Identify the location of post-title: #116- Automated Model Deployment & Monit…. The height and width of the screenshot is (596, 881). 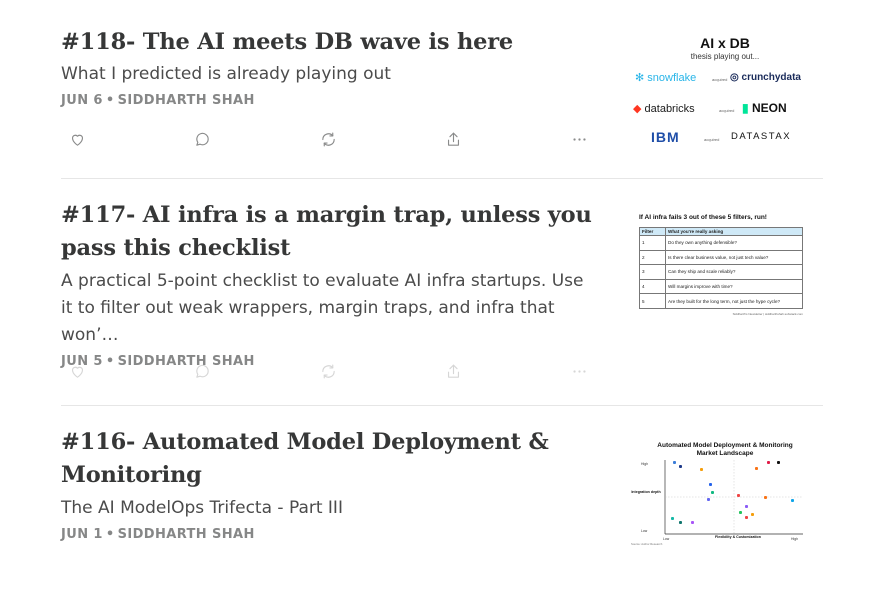
(331, 459).